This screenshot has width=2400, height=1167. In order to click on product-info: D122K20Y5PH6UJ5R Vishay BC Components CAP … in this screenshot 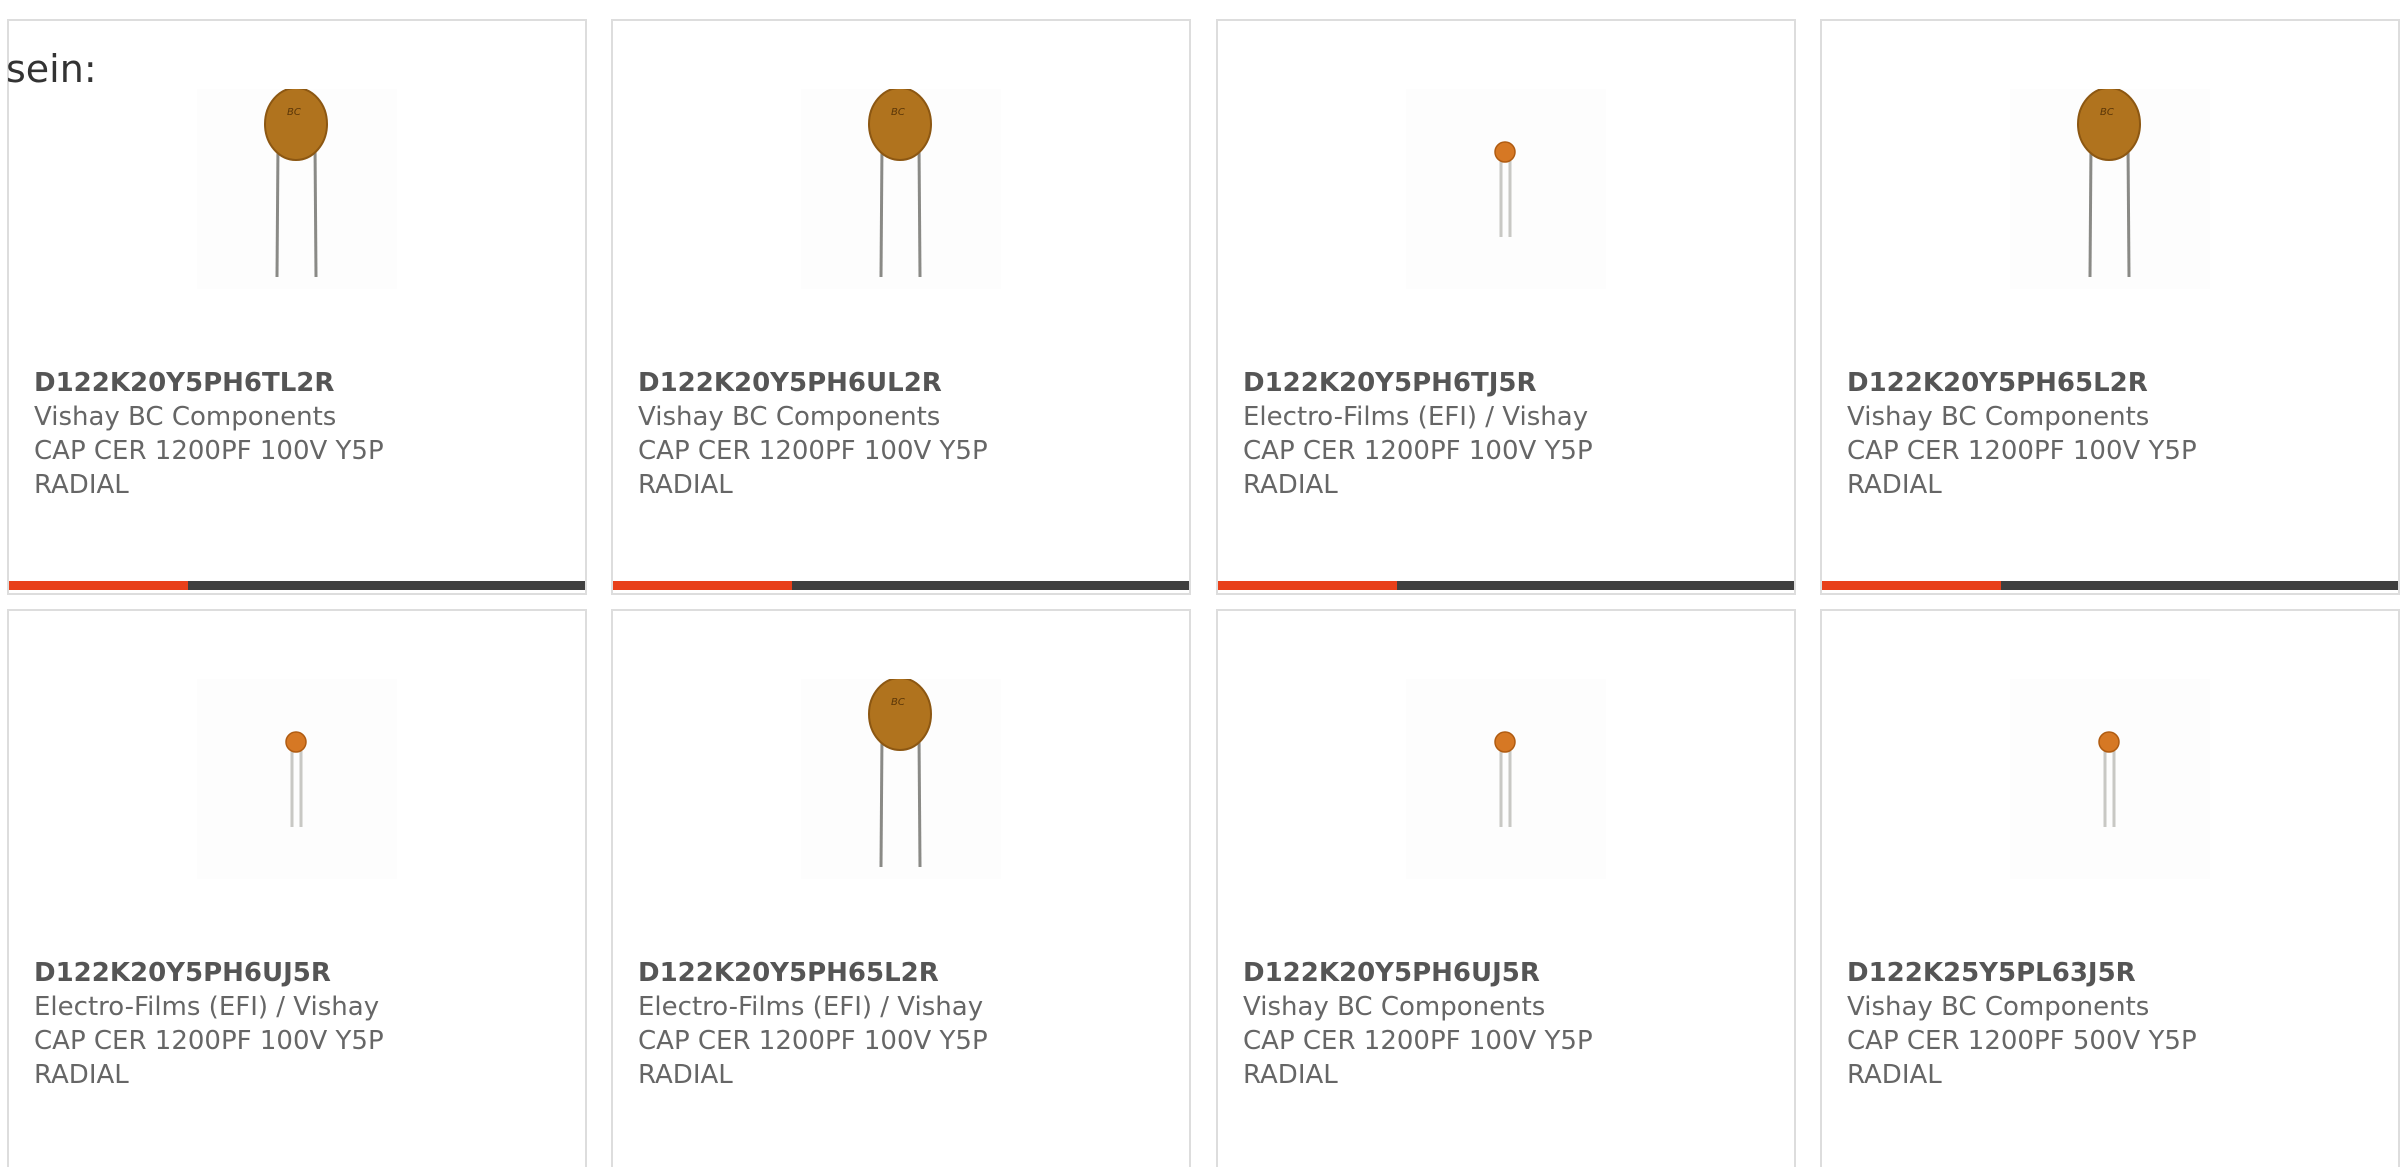, I will do `click(1503, 1024)`.